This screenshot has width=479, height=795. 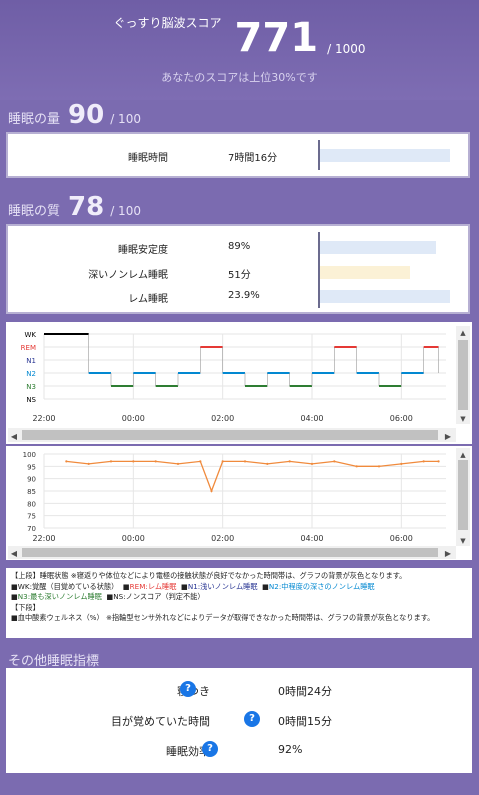 I want to click on score-label: ぐっすり脳波スコア, so click(x=167, y=23).